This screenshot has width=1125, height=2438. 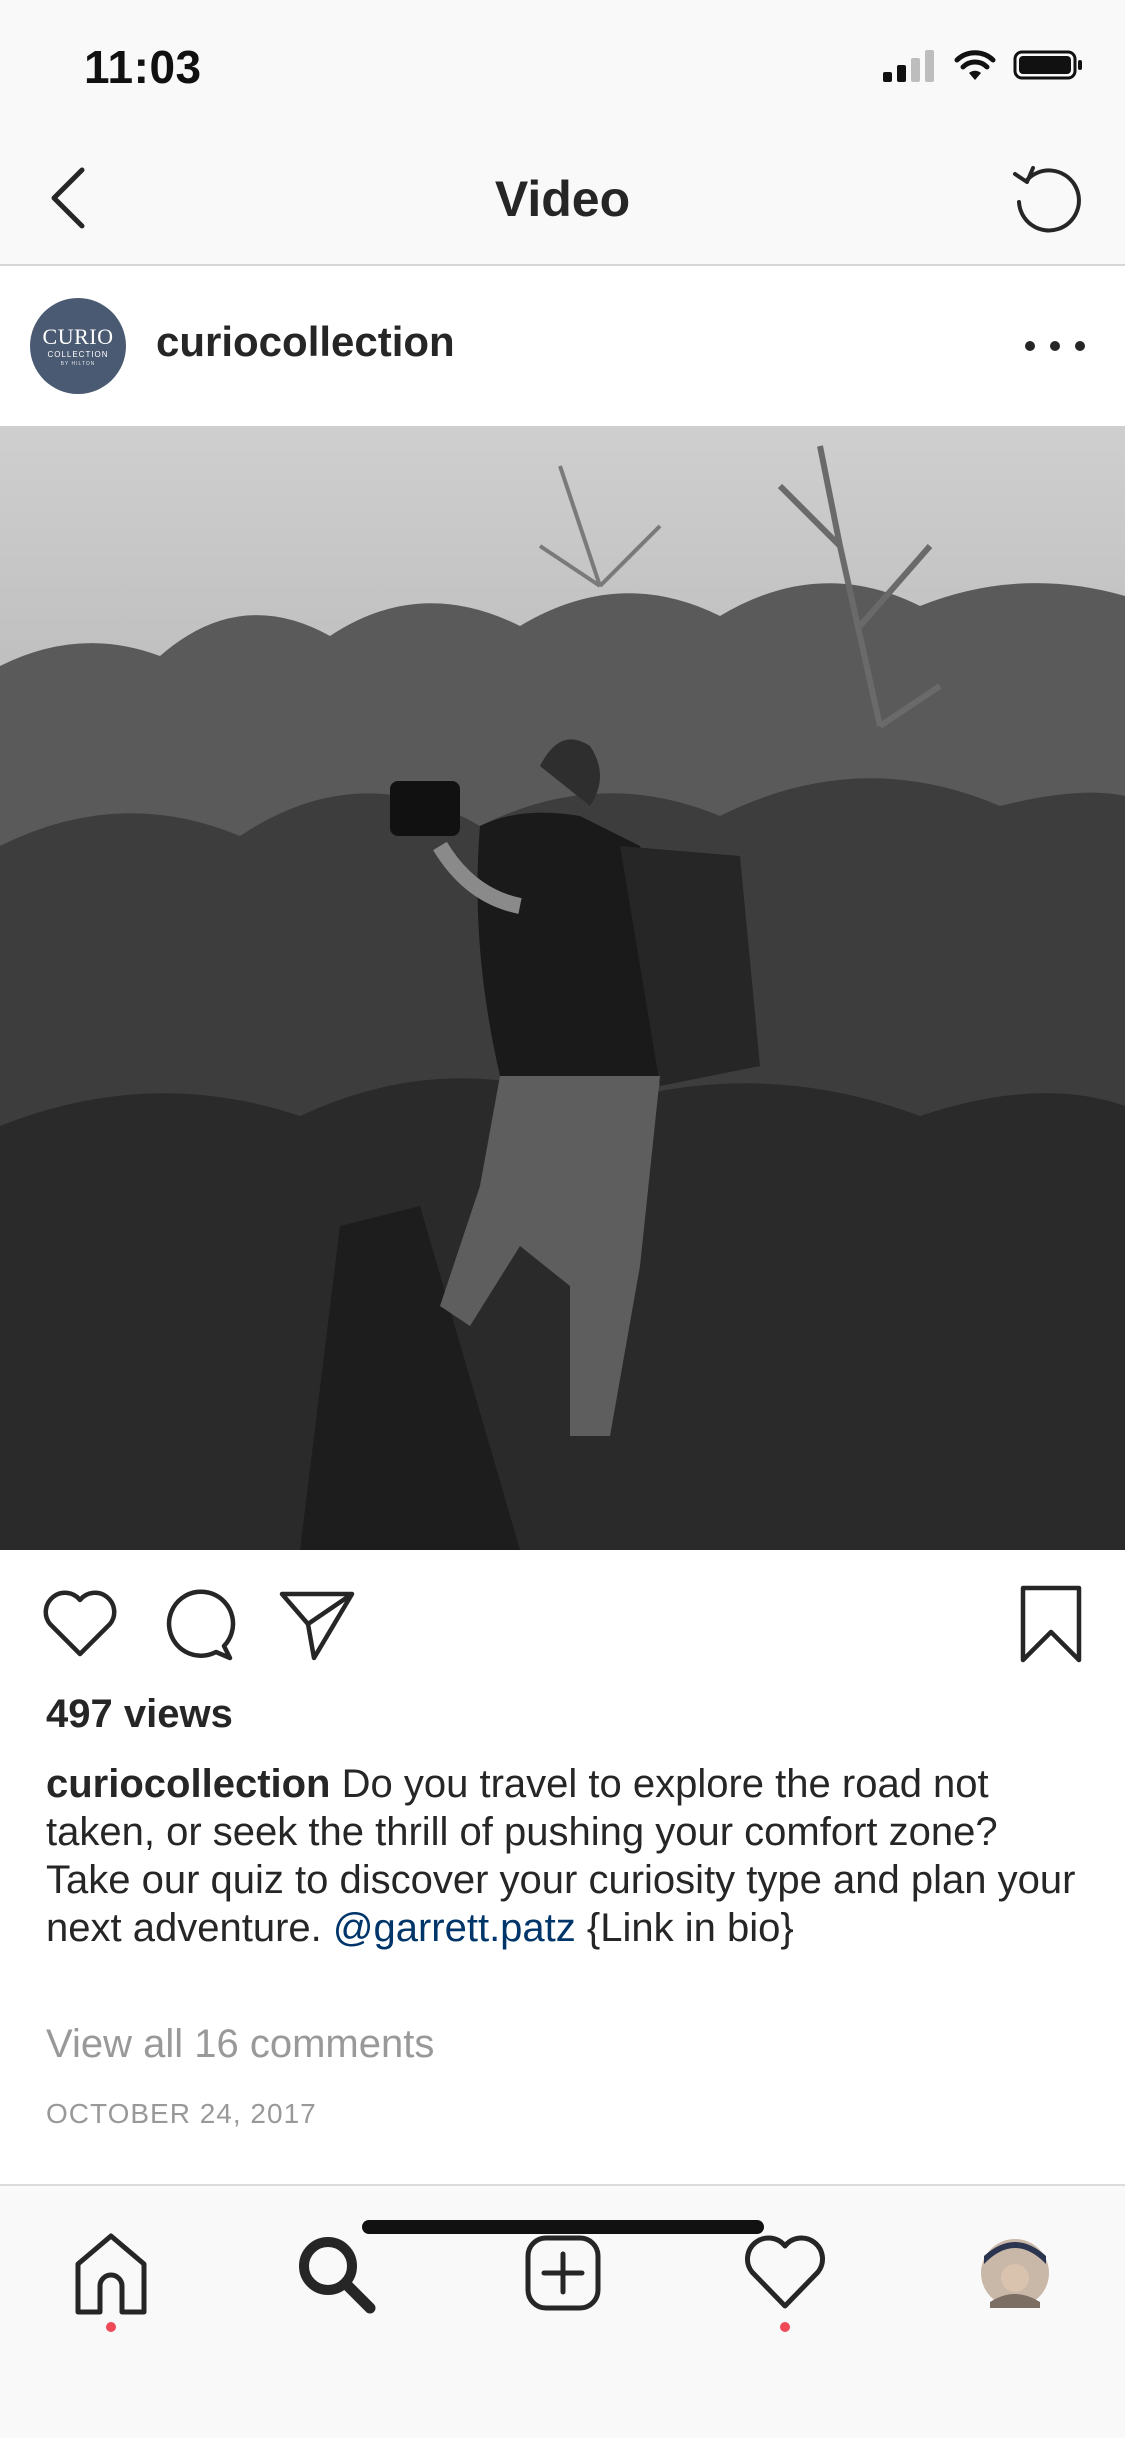 What do you see at coordinates (1051, 1624) in the screenshot?
I see `bookmark-icon` at bounding box center [1051, 1624].